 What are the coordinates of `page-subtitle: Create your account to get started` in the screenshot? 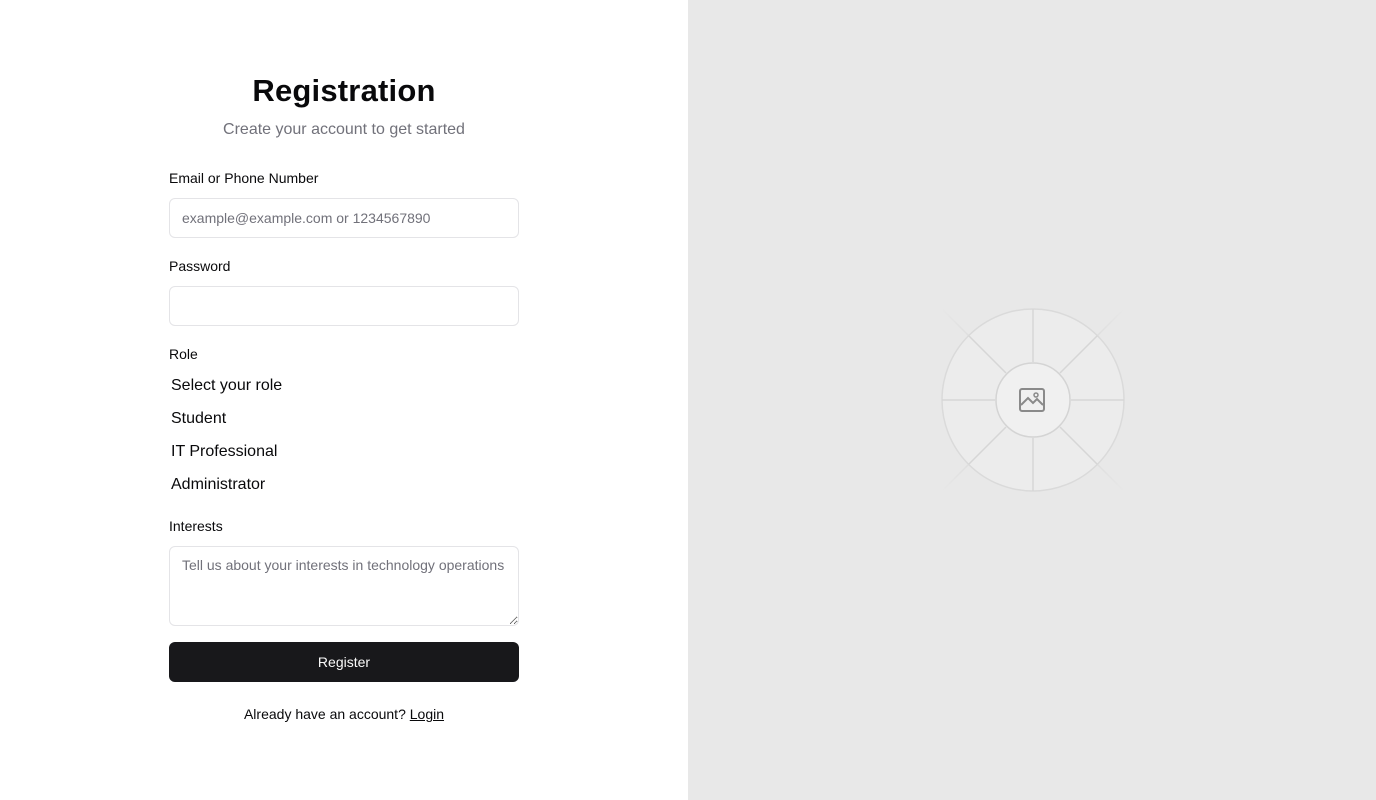 It's located at (344, 129).